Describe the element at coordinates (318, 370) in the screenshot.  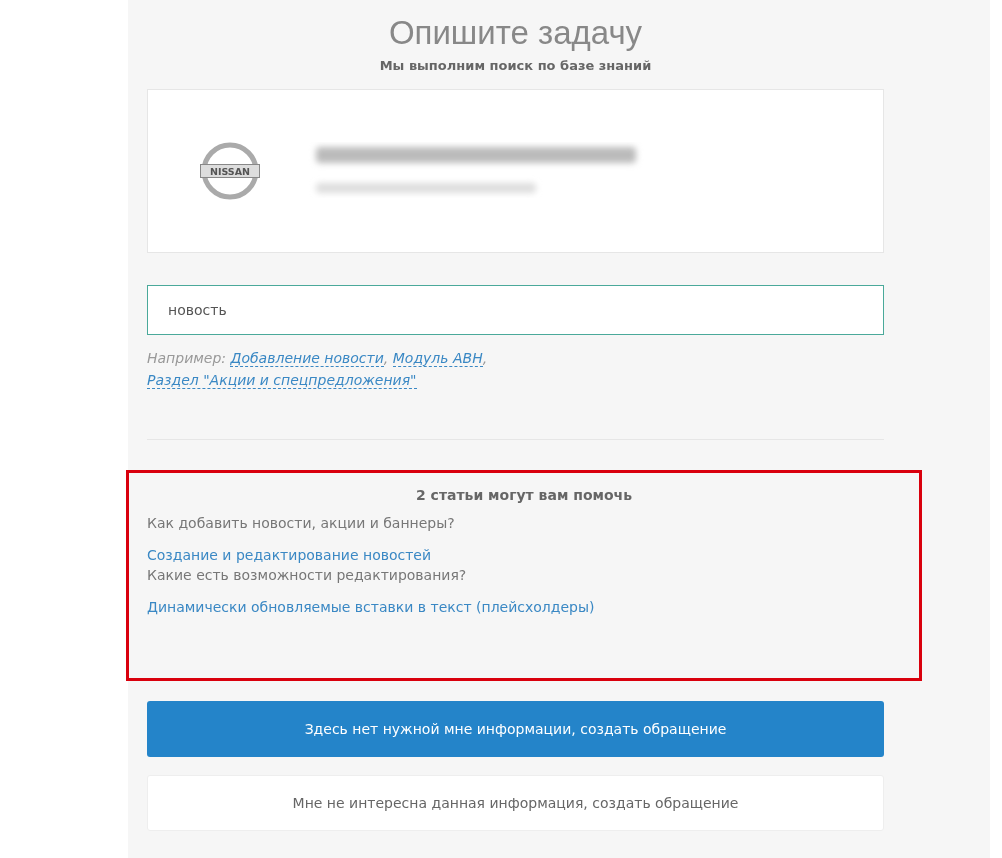
I see `examples-text: Например: Добавление новости, Модуль АВН, Раздел "Акции и спецпредложения"` at that location.